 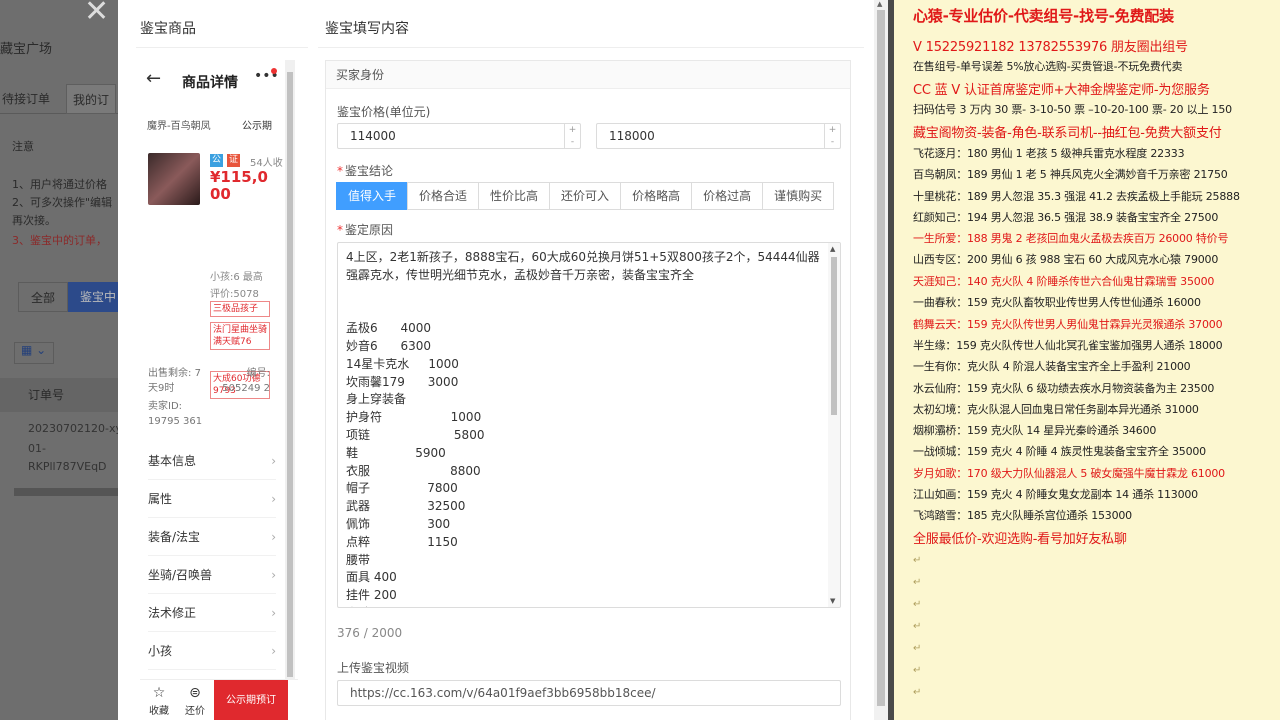 What do you see at coordinates (239, 185) in the screenshot?
I see `product-price: ¥115,000` at bounding box center [239, 185].